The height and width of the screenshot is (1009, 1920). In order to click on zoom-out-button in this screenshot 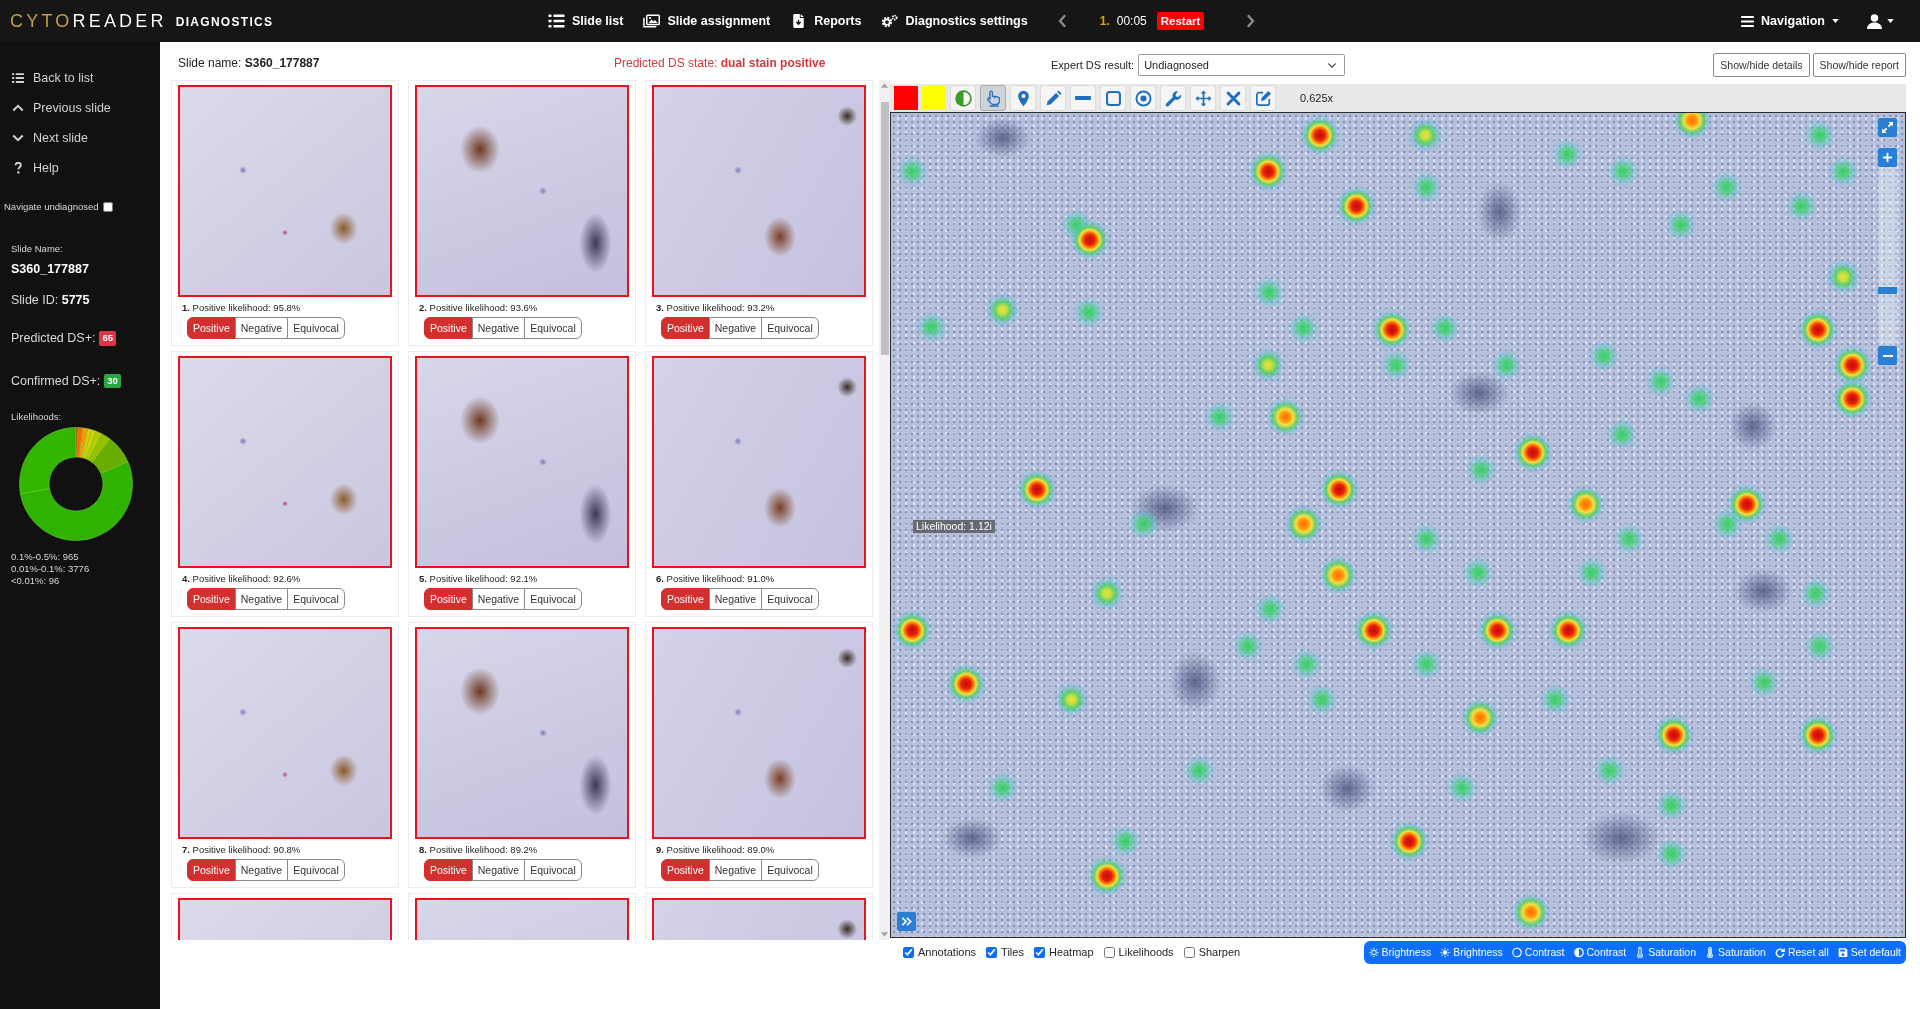, I will do `click(1887, 355)`.